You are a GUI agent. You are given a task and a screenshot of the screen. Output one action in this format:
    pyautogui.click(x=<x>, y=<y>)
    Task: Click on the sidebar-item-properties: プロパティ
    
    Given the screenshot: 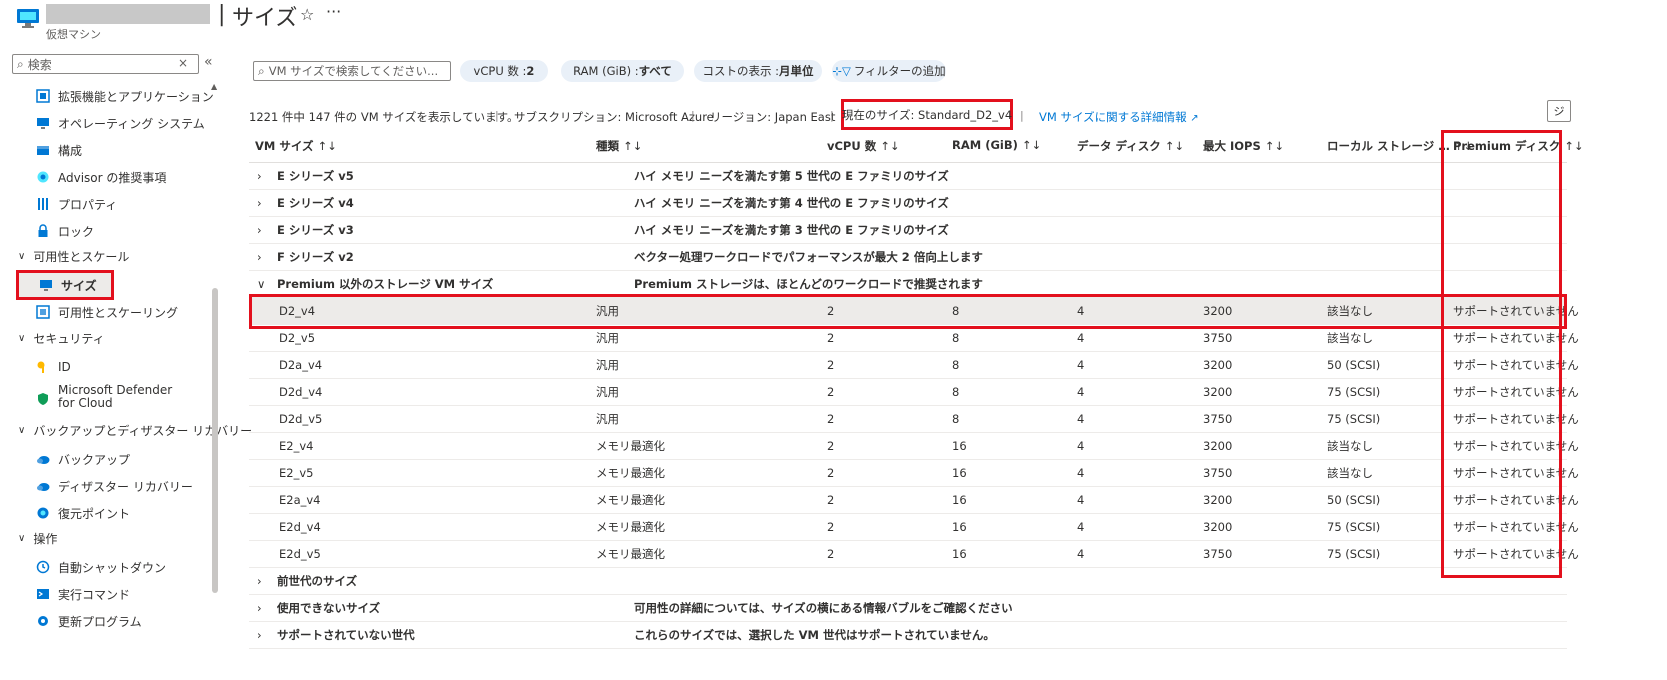 What is the action you would take?
    pyautogui.click(x=76, y=204)
    